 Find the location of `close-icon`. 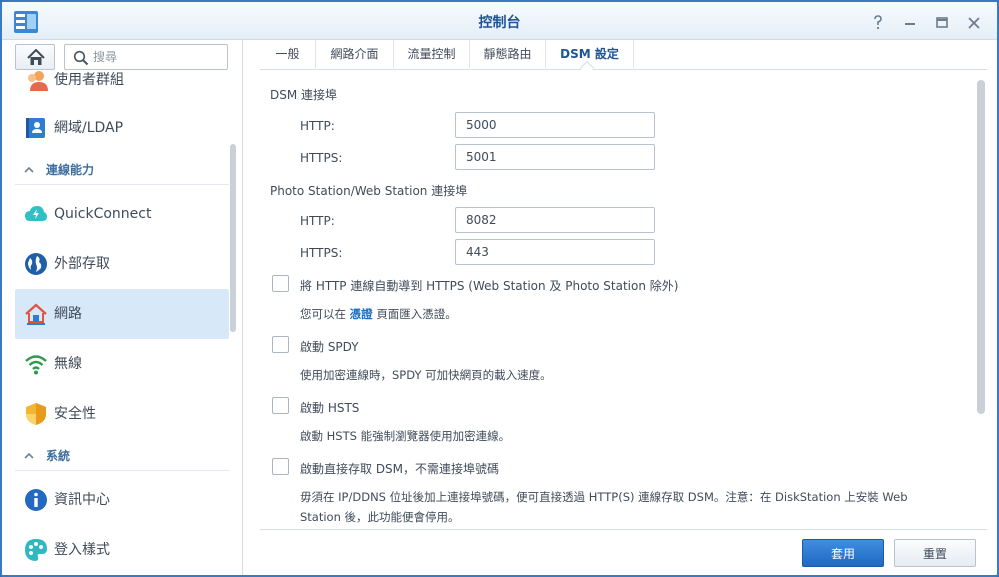

close-icon is located at coordinates (974, 23).